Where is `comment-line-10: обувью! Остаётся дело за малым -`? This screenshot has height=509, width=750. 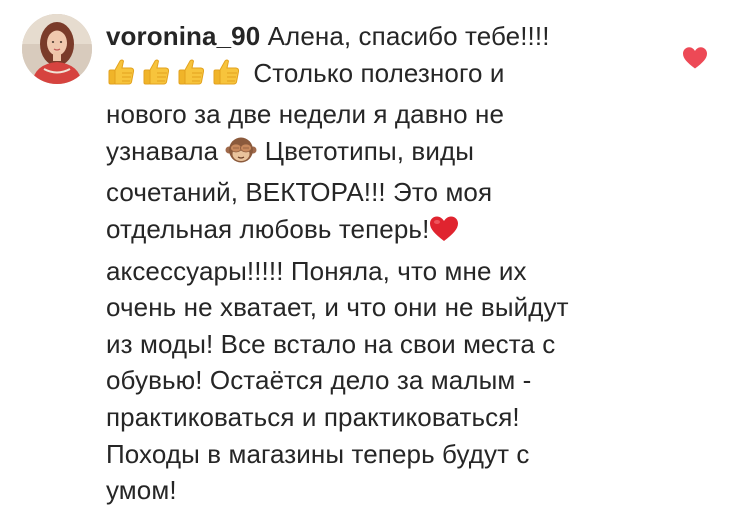 comment-line-10: обувью! Остаётся дело за малым - is located at coordinates (319, 380).